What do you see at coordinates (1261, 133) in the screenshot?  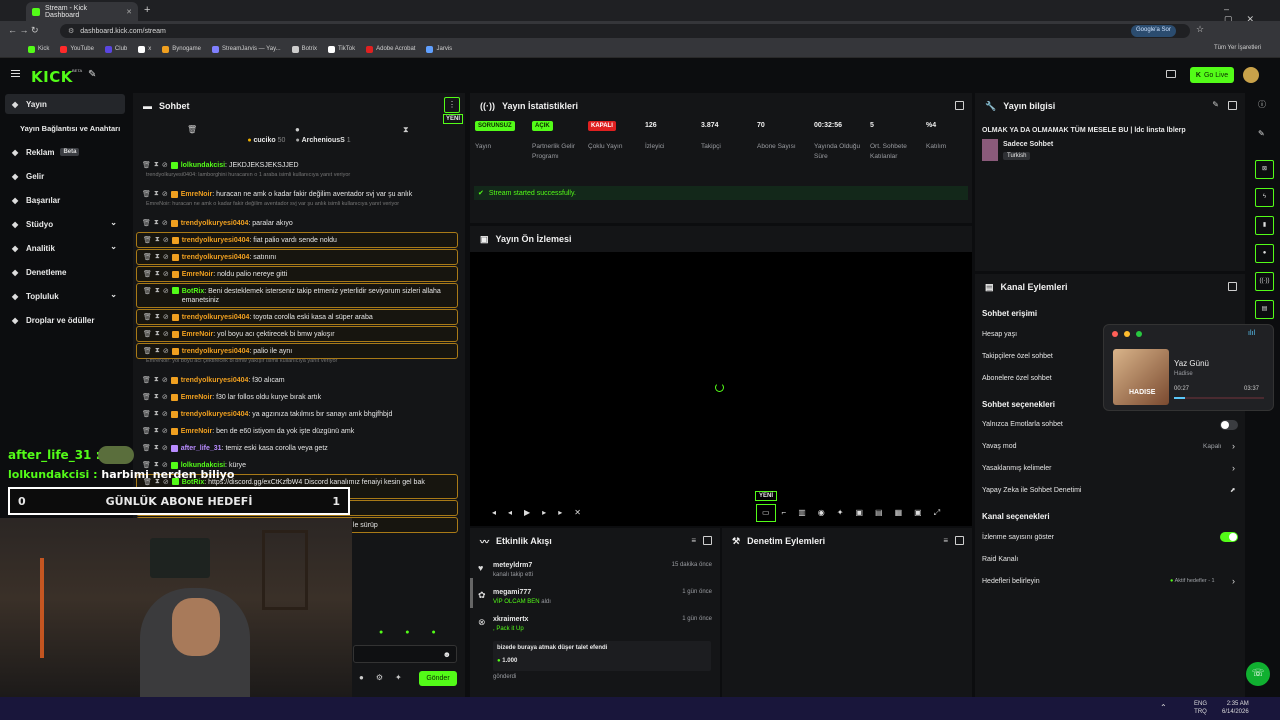 I see `edit-rail-icon: ✎` at bounding box center [1261, 133].